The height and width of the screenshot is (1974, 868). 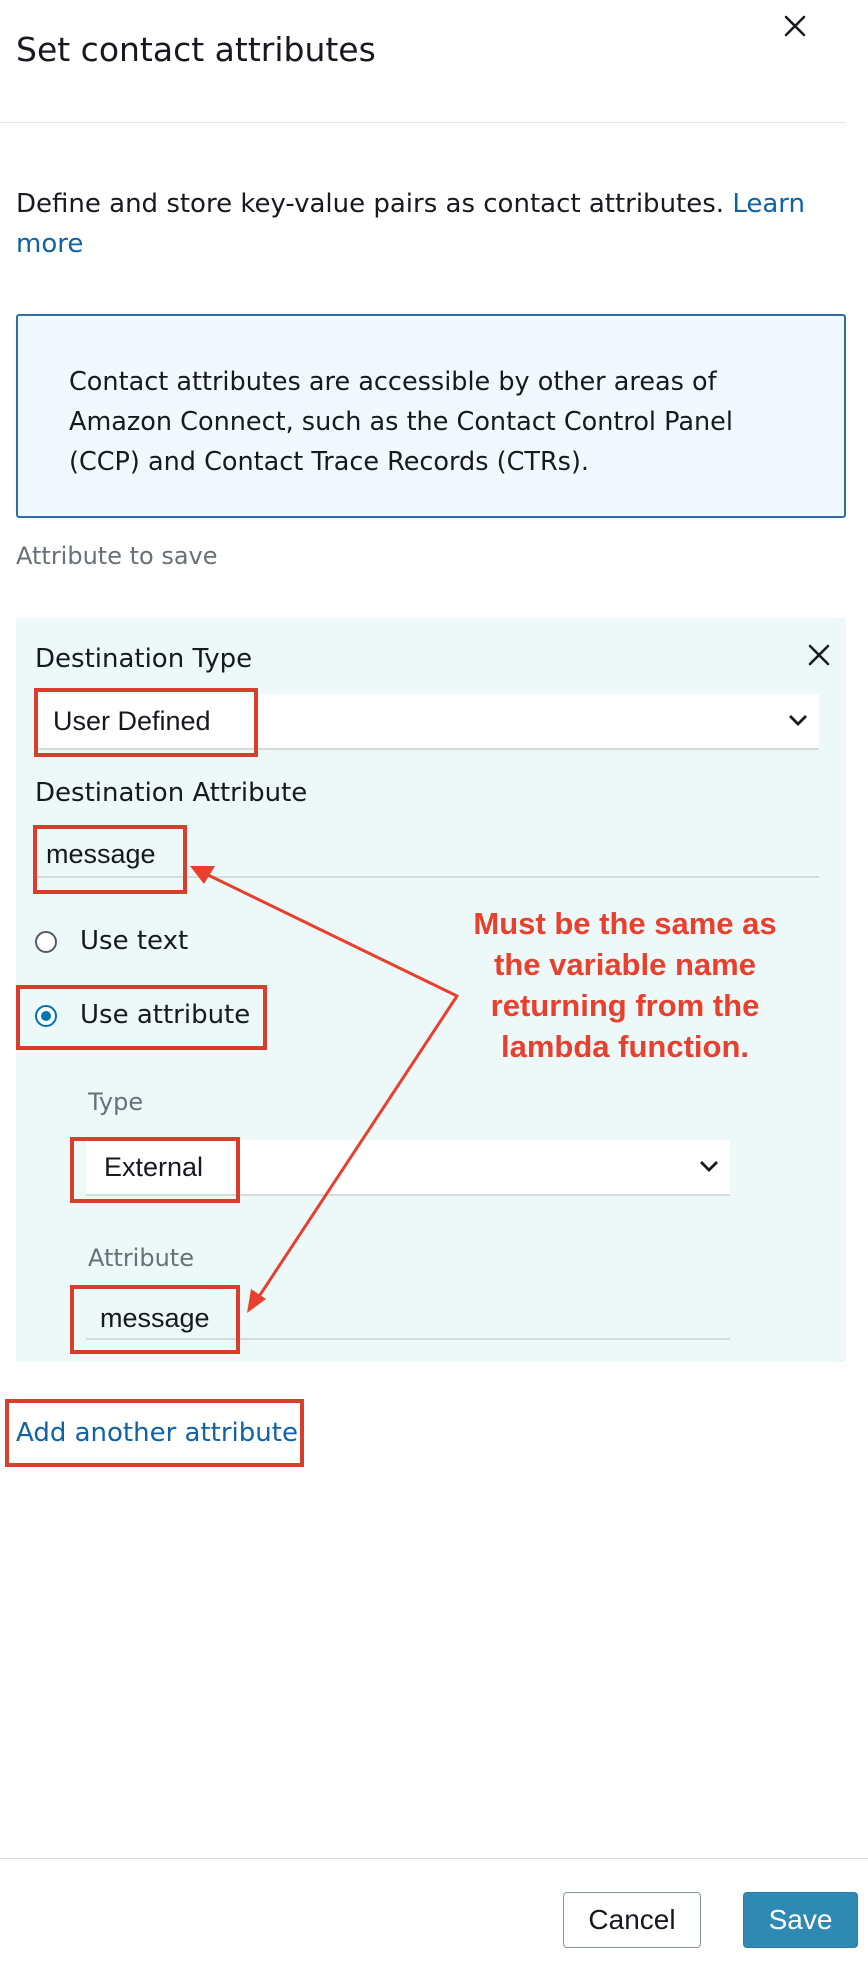 What do you see at coordinates (357, 1147) in the screenshot?
I see `arrow-line-to-attribute` at bounding box center [357, 1147].